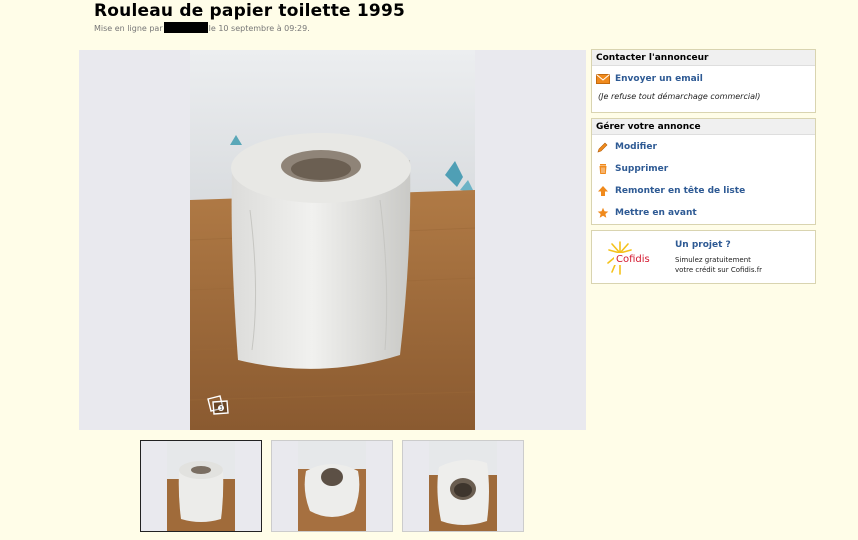 The height and width of the screenshot is (540, 858). Describe the element at coordinates (603, 191) in the screenshot. I see `arrow-up-icon` at that location.